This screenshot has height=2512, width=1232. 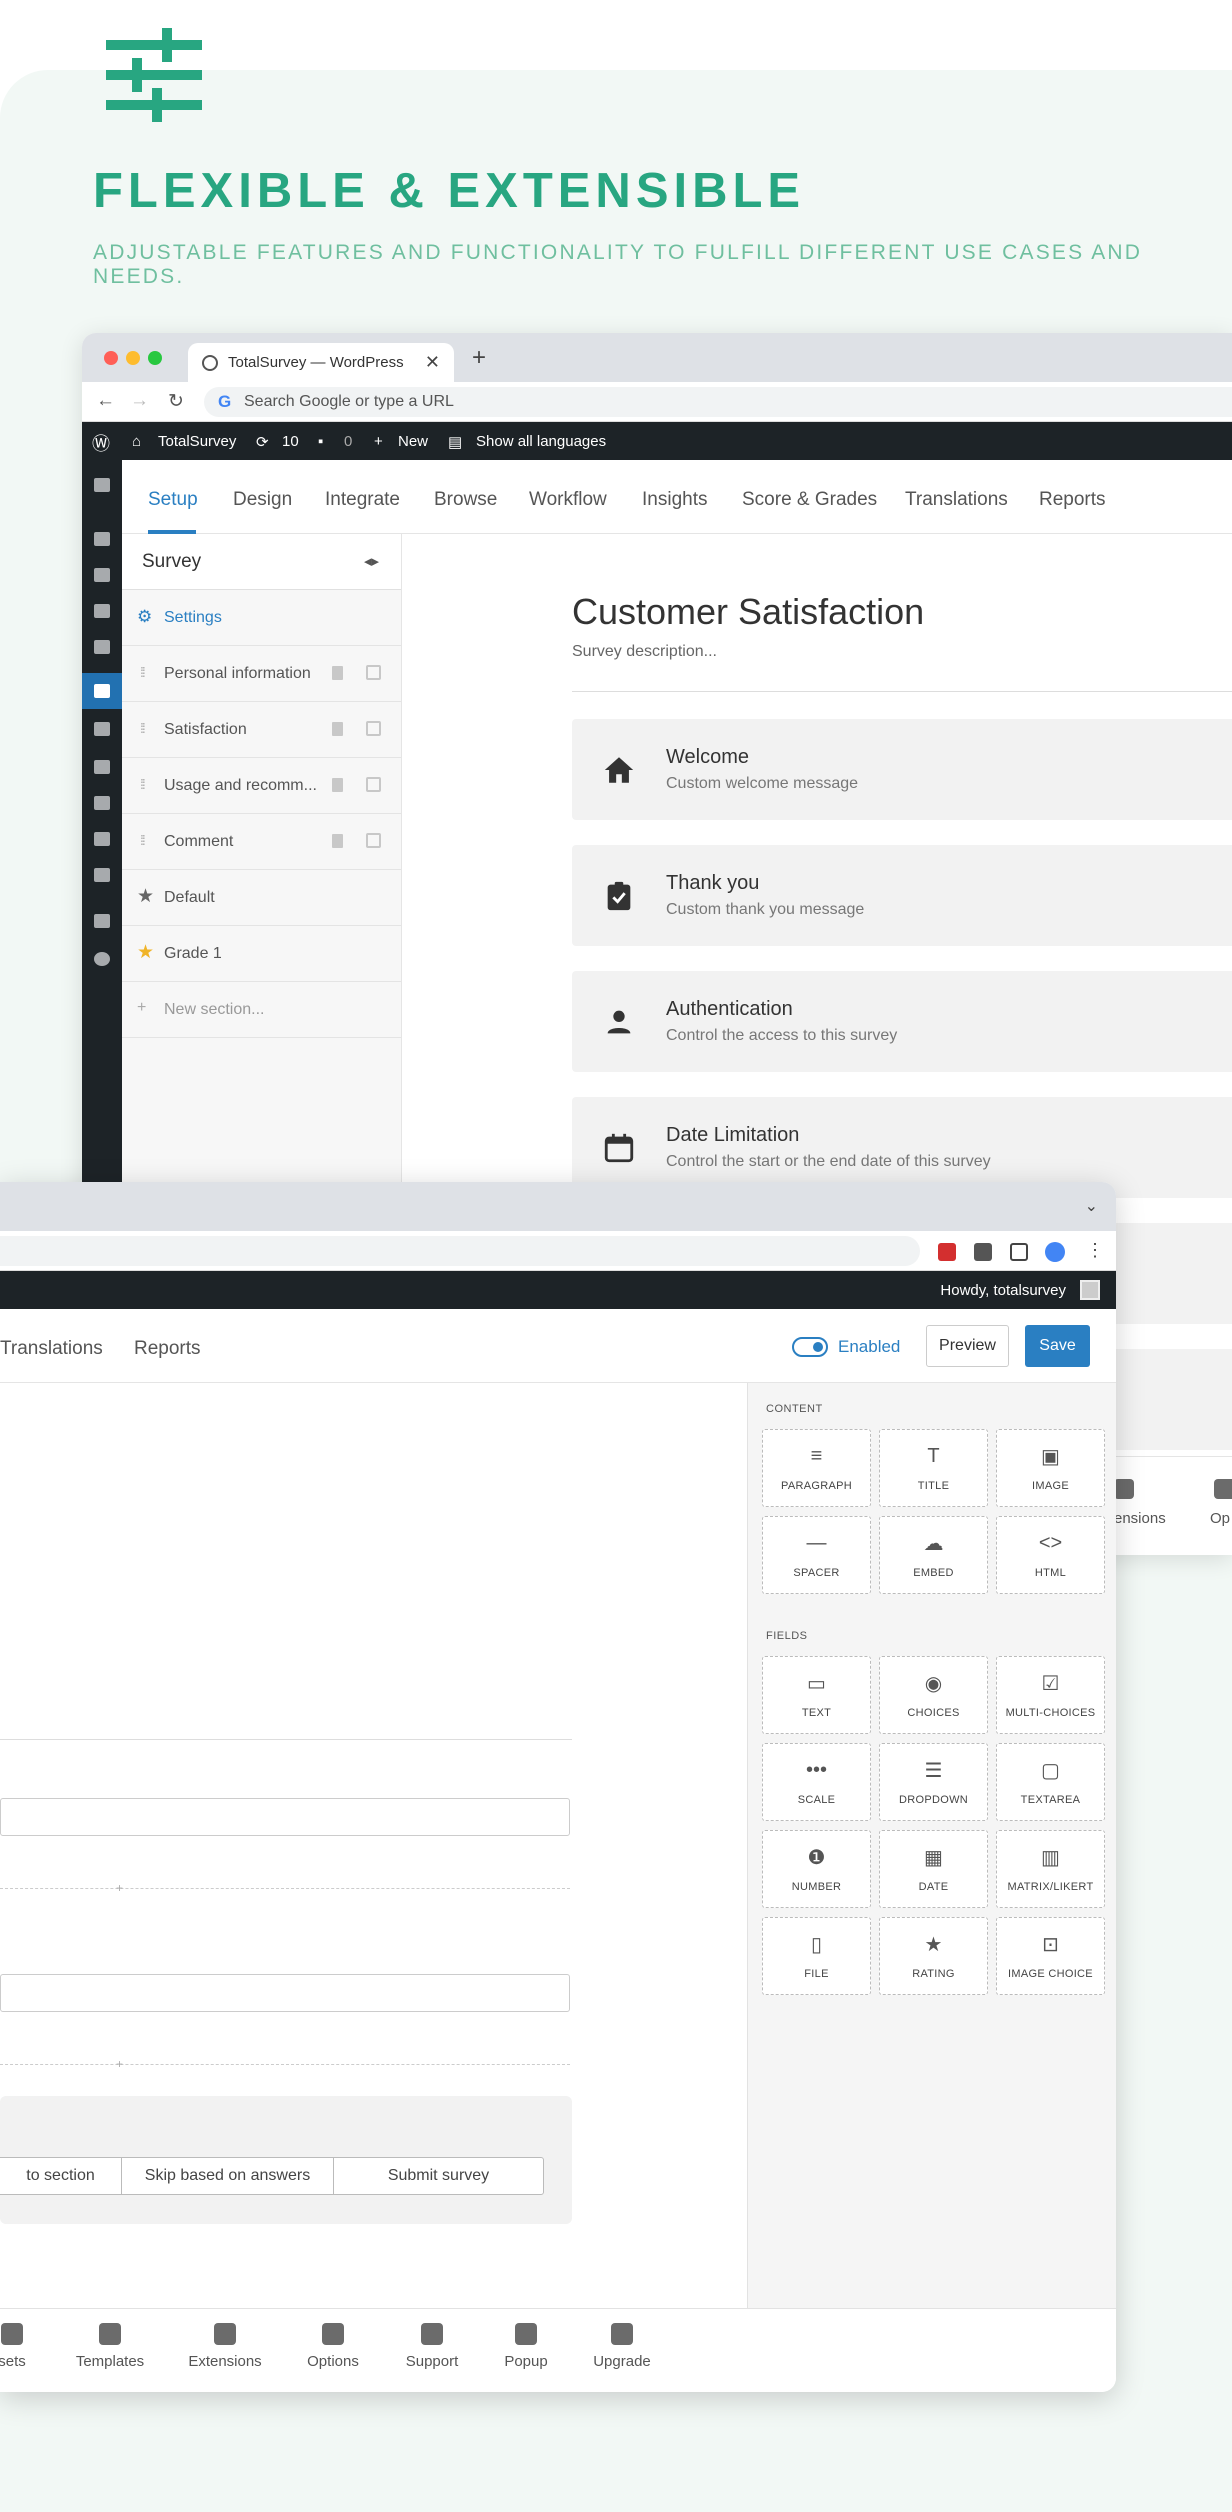 What do you see at coordinates (526, 2346) in the screenshot?
I see `popup-button: Popup` at bounding box center [526, 2346].